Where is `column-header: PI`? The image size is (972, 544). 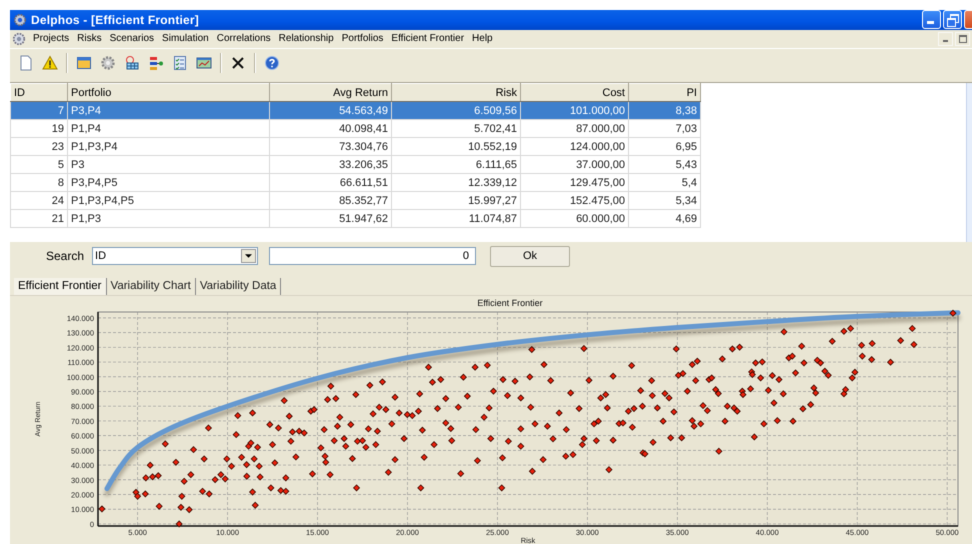 column-header: PI is located at coordinates (664, 93).